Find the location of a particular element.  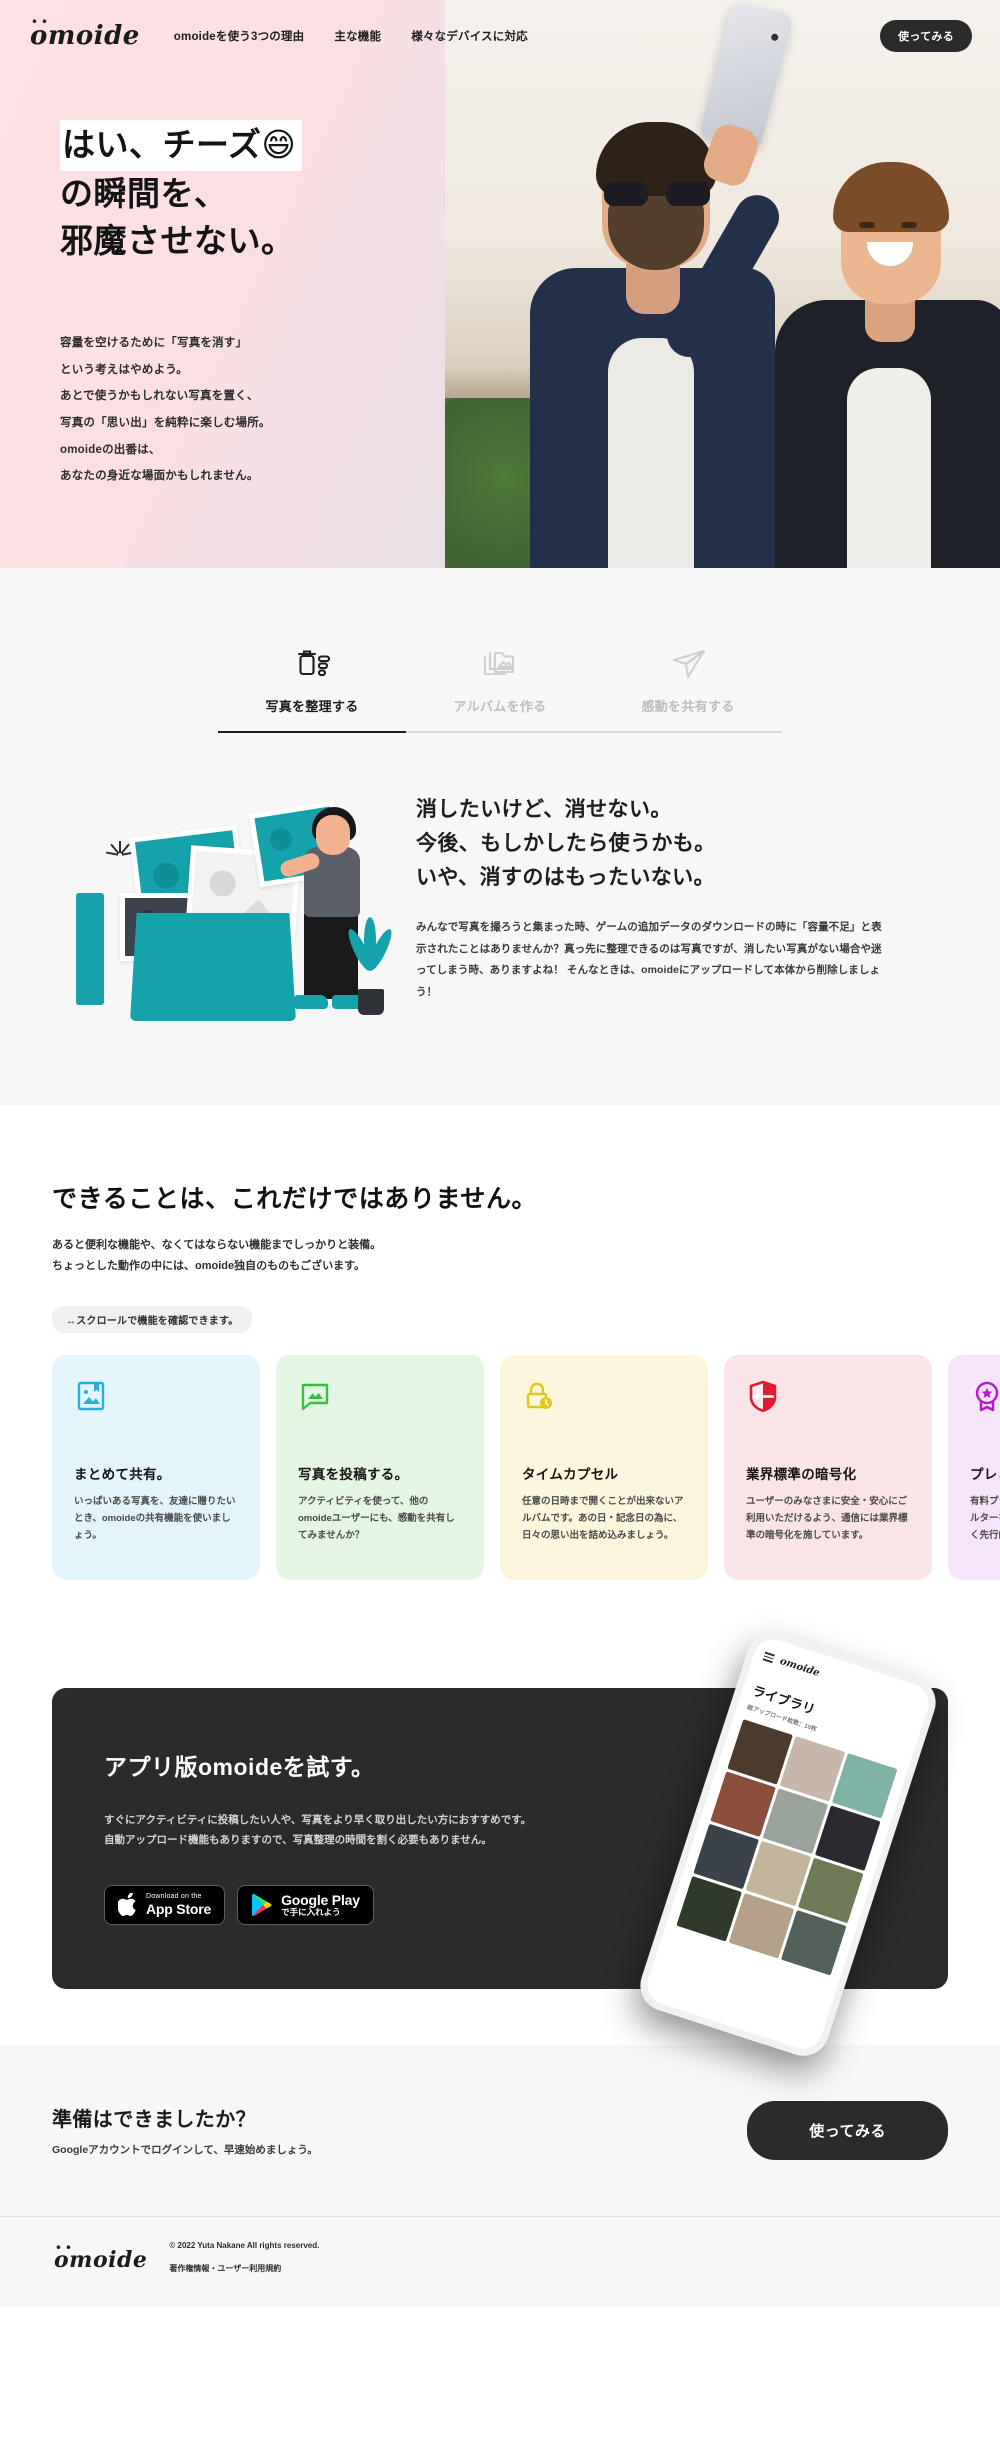

tab-label: アルバムを作る is located at coordinates (500, 706).